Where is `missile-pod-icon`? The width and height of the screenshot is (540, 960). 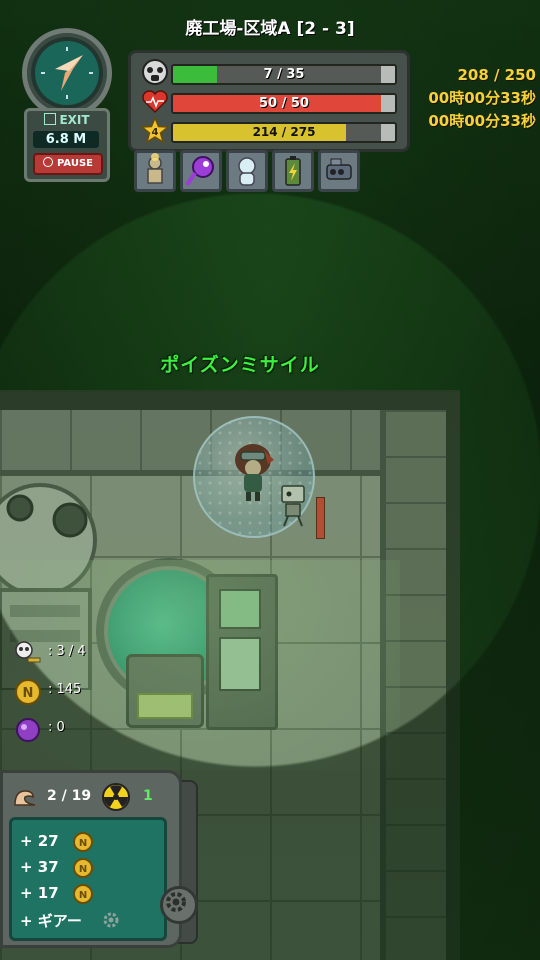 missile-pod-icon is located at coordinates (339, 169).